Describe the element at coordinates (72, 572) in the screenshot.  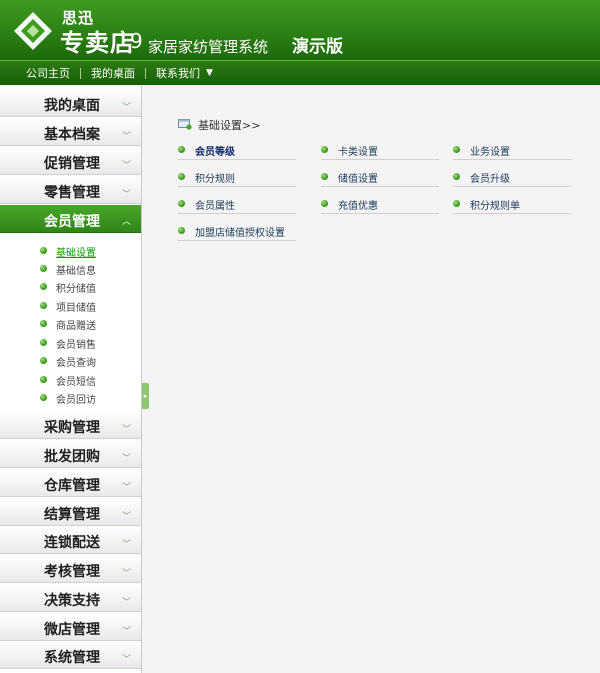
I see `menu-label: 考核管理` at that location.